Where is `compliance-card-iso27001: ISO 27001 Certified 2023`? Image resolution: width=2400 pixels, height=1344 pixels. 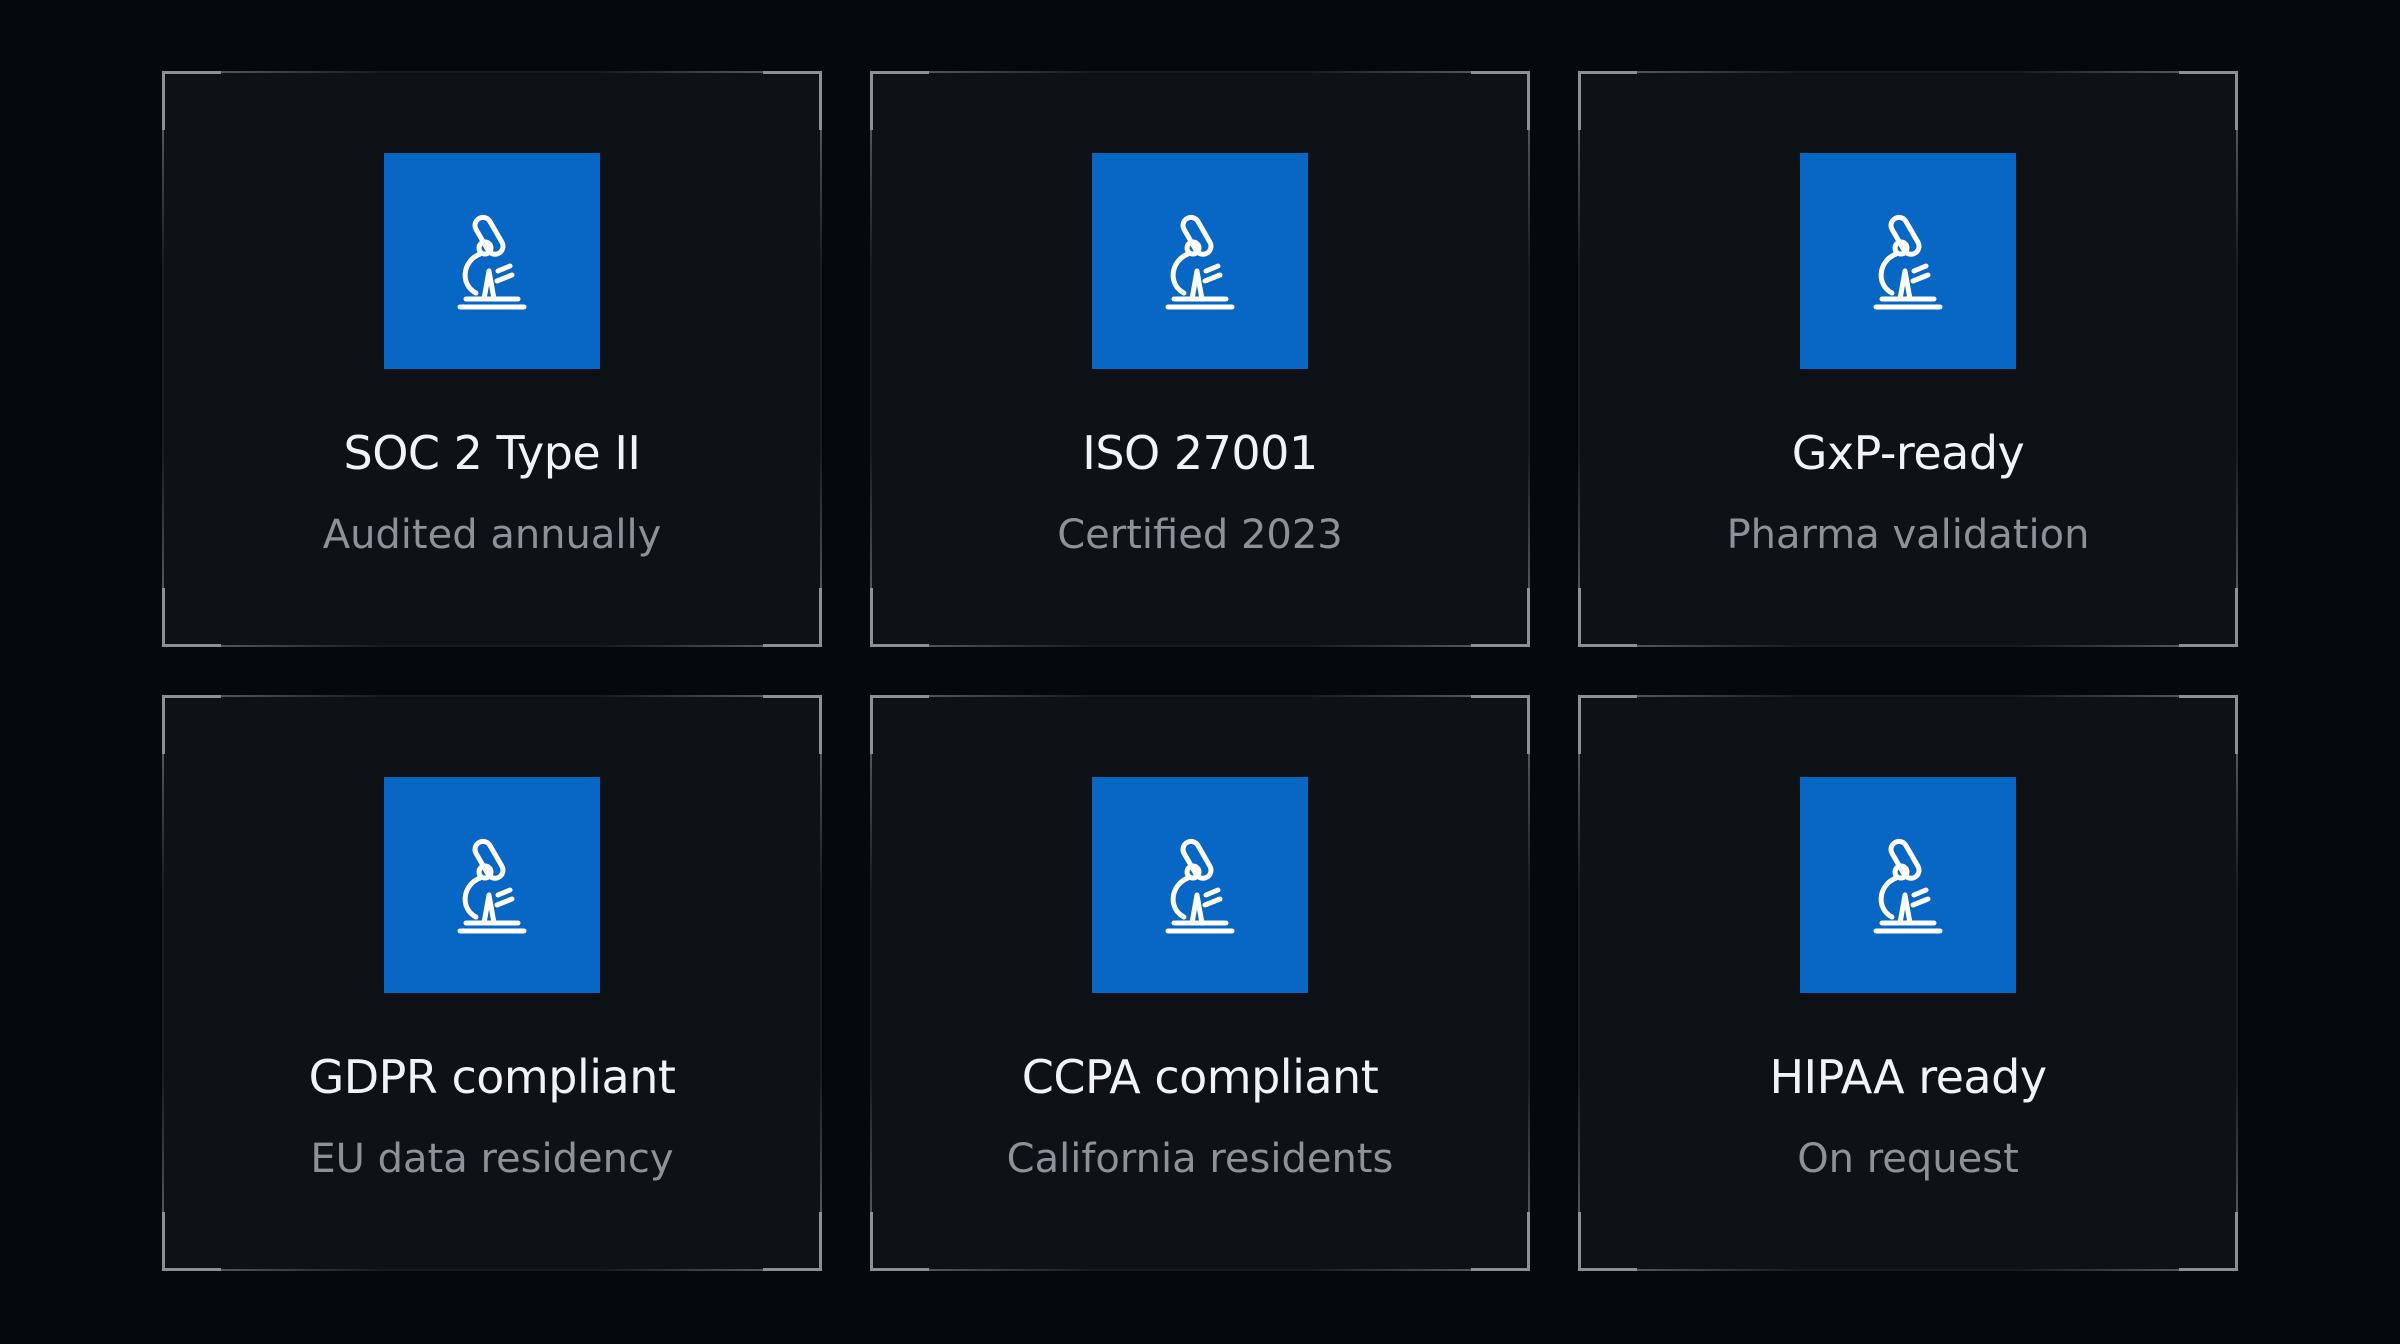 compliance-card-iso27001: ISO 27001 Certified 2023 is located at coordinates (1200, 359).